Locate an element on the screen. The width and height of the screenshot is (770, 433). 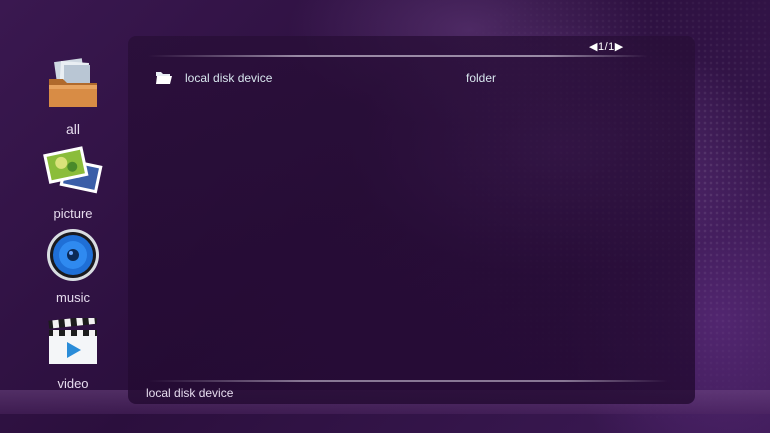
sidebar-item-video: video is located at coordinates (73, 353).